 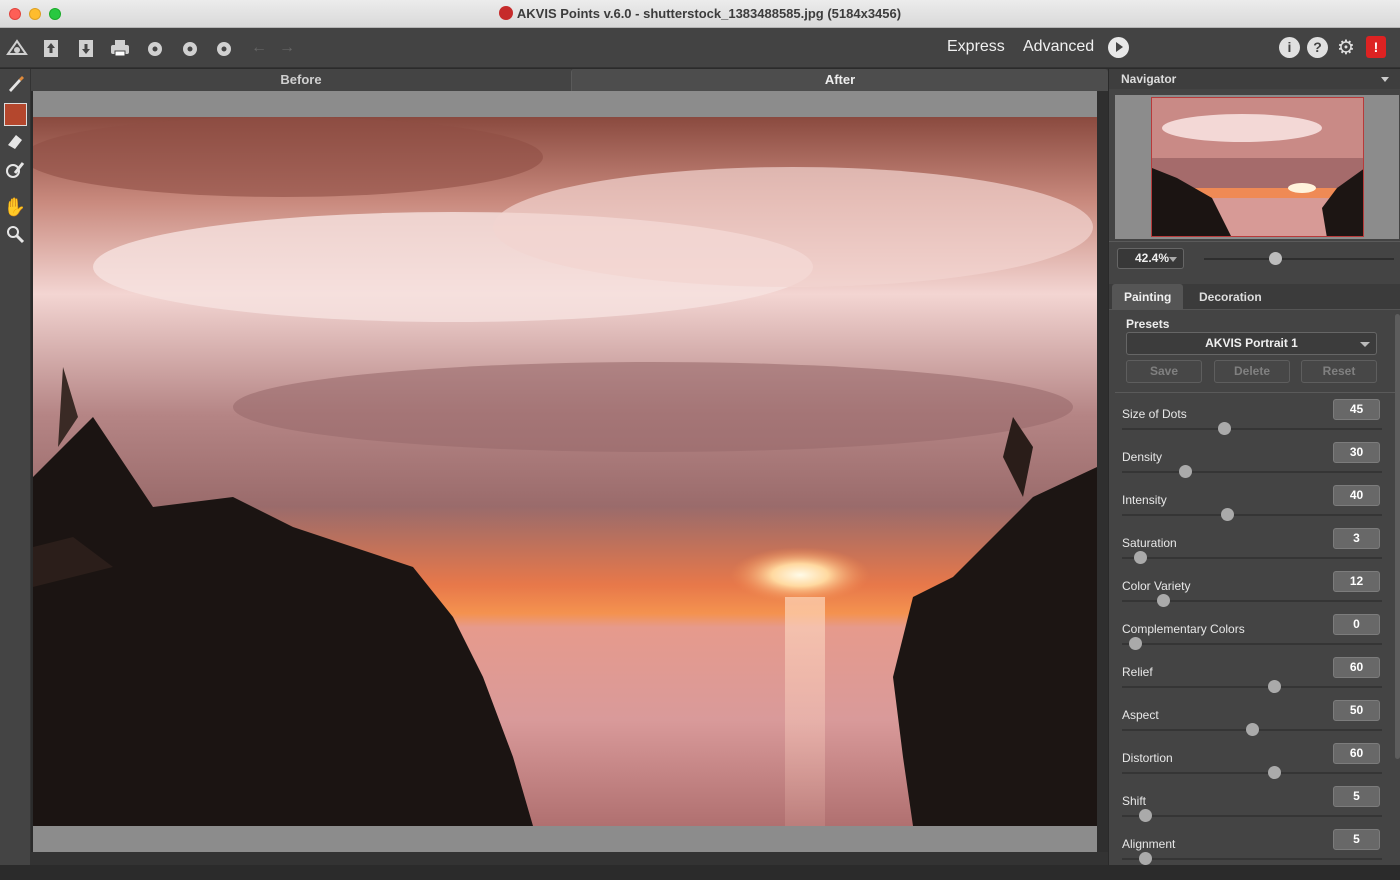 I want to click on panel-tabs: Painting Decoration, so click(x=1254, y=297).